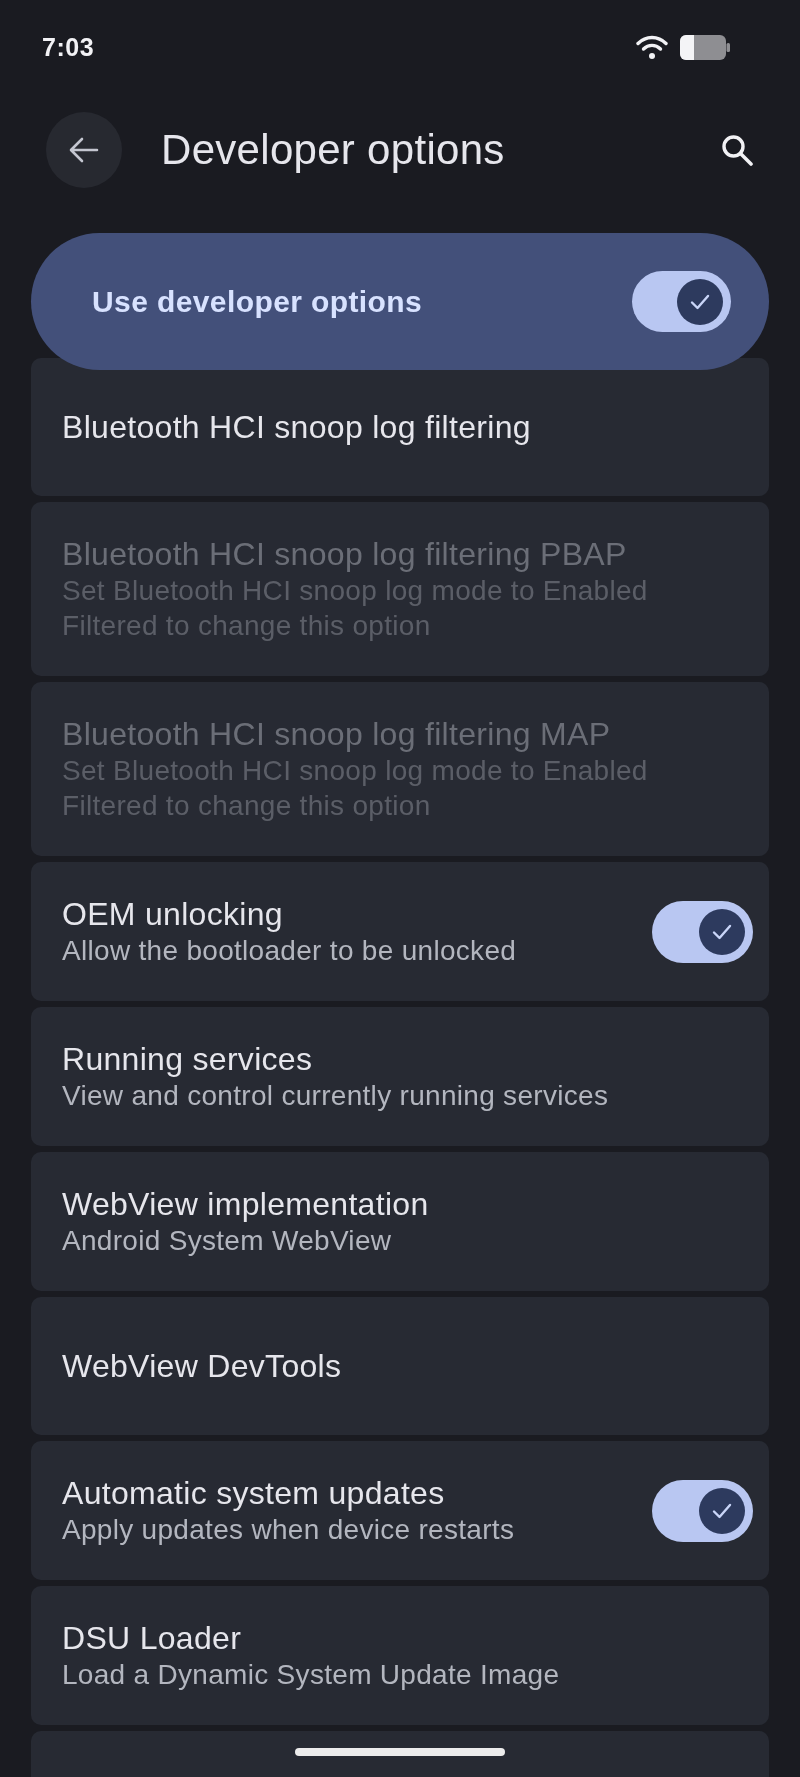 This screenshot has height=1777, width=800. I want to click on setting-summary: Android System WebView, so click(227, 1241).